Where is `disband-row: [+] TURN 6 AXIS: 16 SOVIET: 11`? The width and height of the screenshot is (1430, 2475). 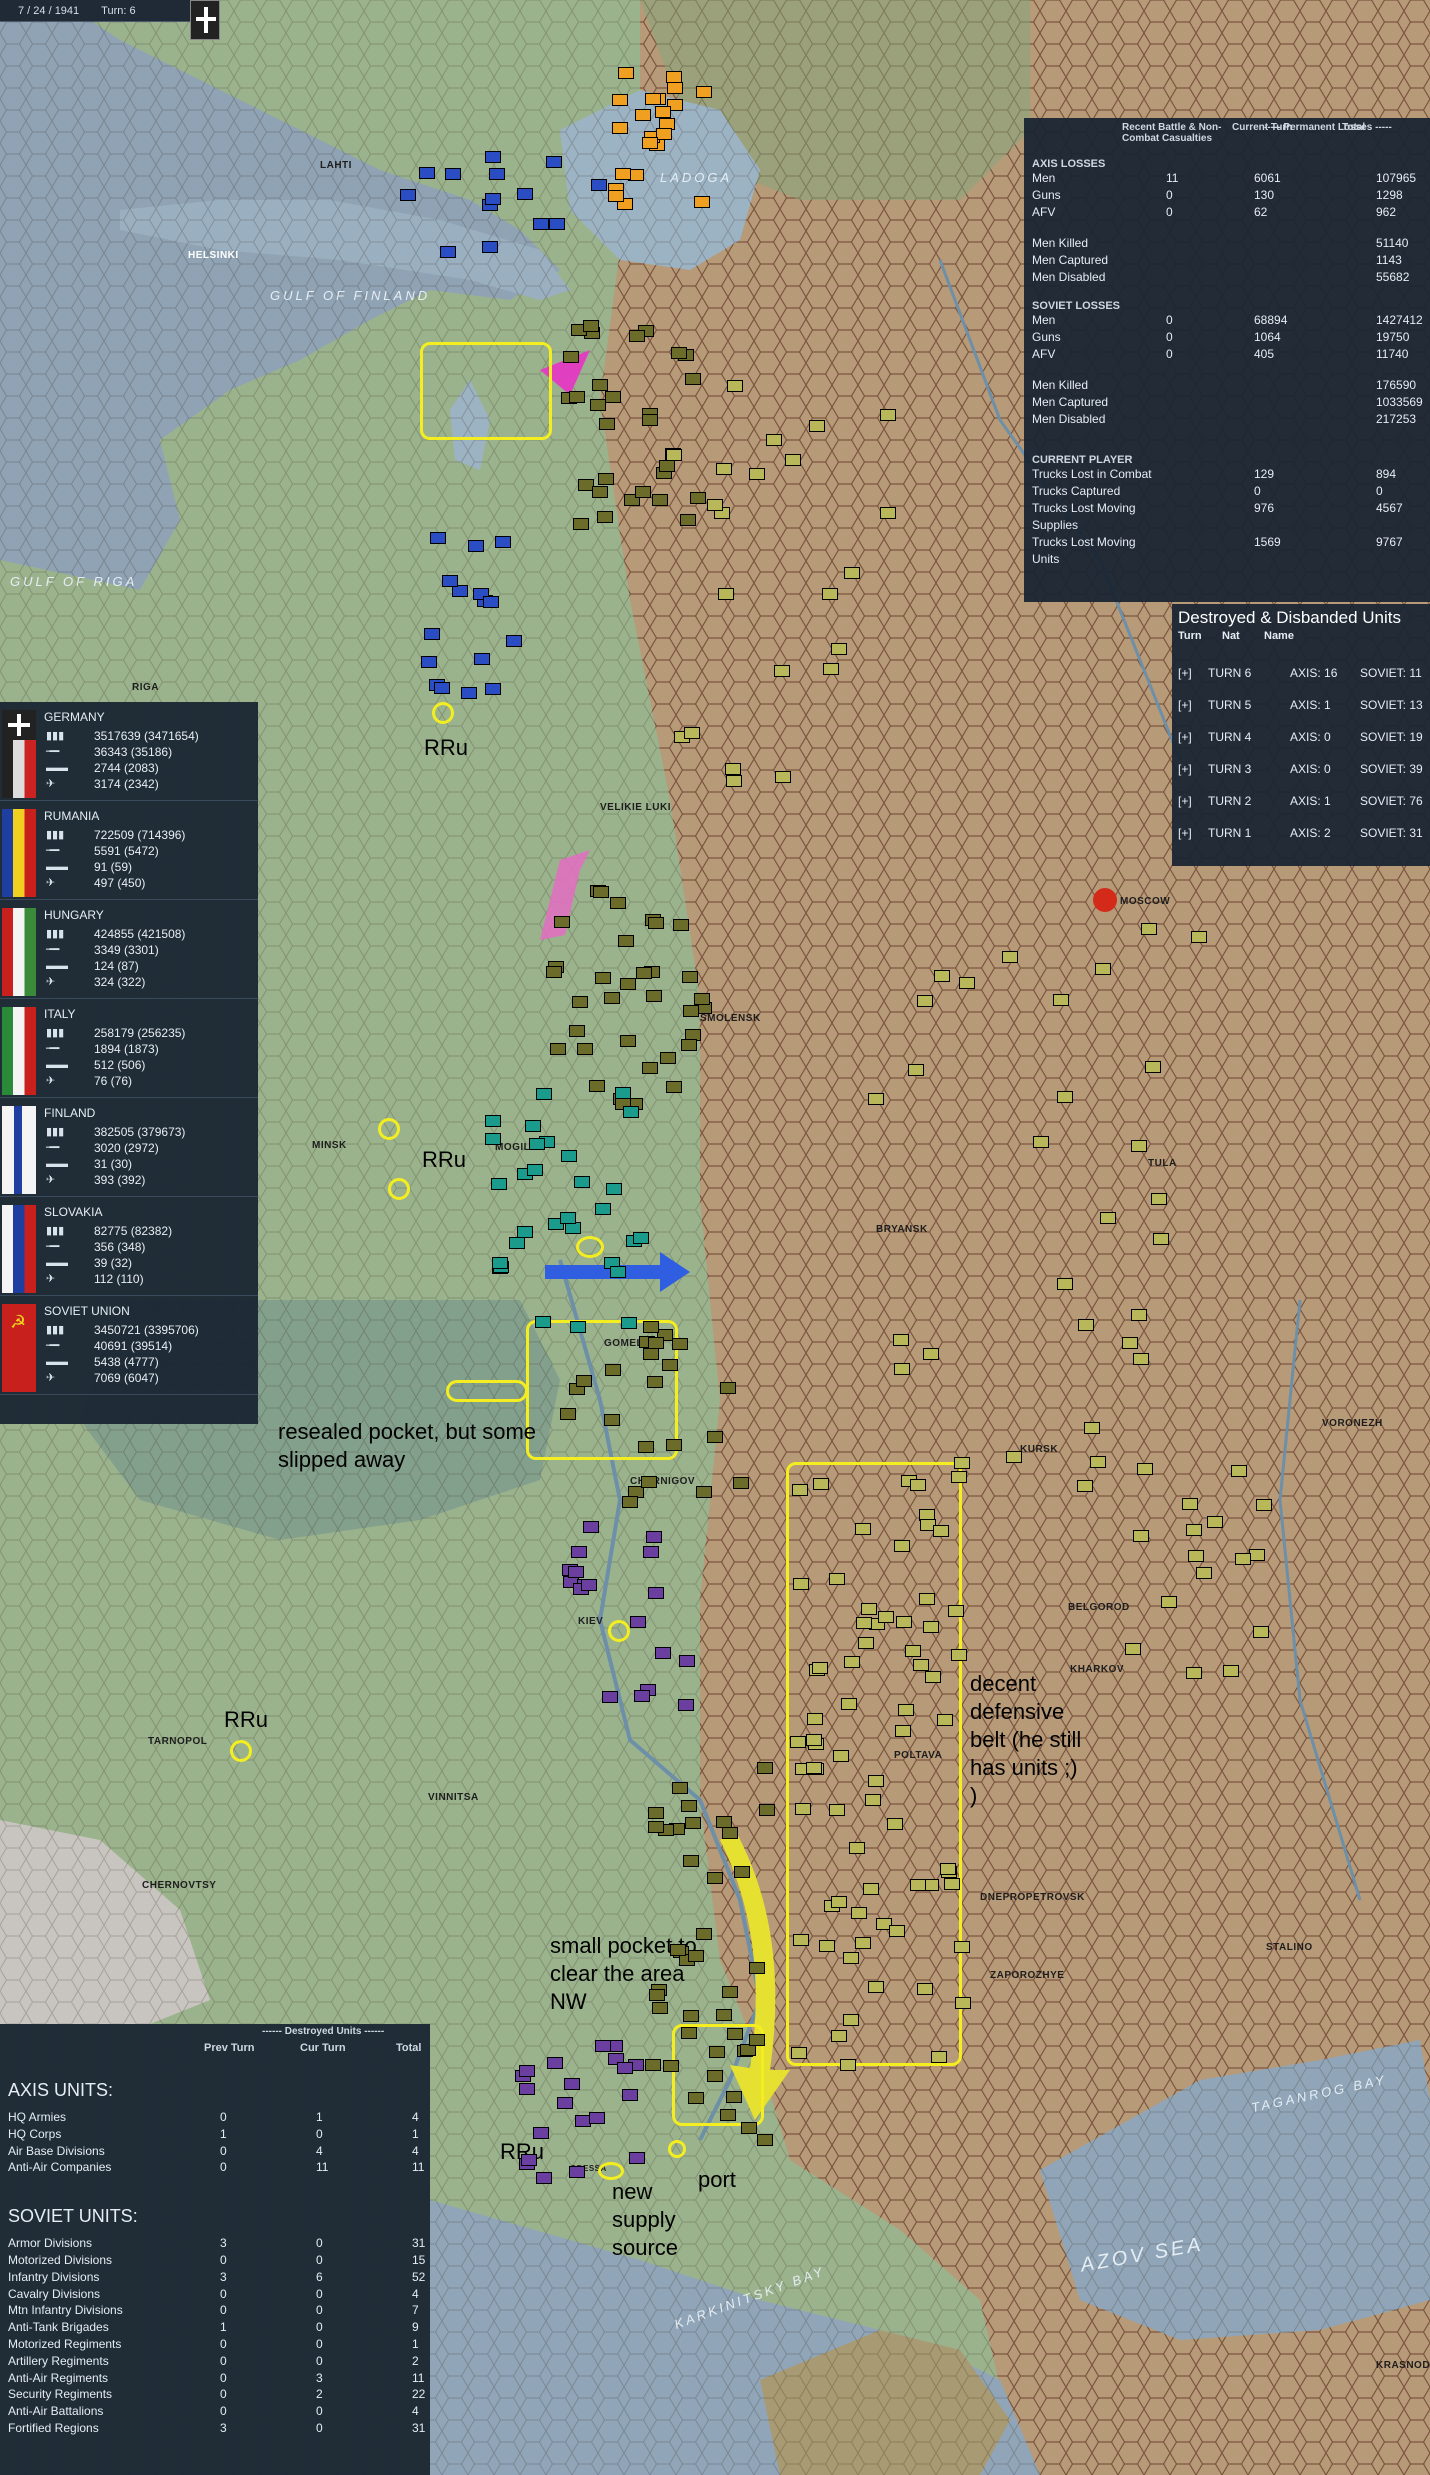 disband-row: [+] TURN 6 AXIS: 16 SOVIET: 11 is located at coordinates (1301, 673).